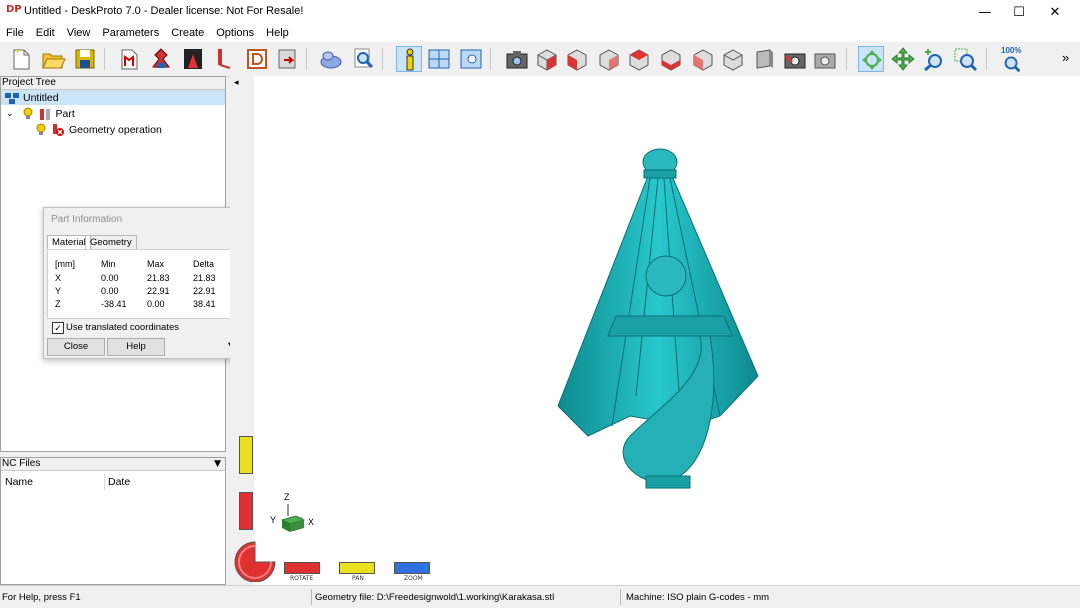  Describe the element at coordinates (217, 464) in the screenshot. I see `dropdown-arrow-icon: ▼` at that location.